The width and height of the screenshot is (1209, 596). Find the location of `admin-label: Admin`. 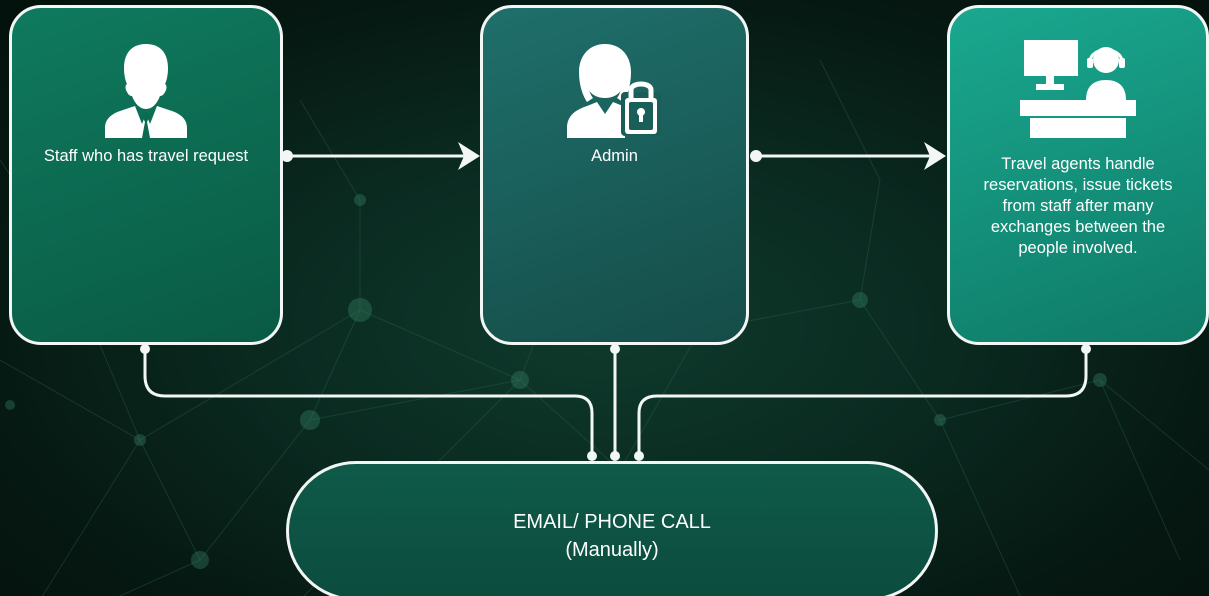

admin-label: Admin is located at coordinates (614, 156).